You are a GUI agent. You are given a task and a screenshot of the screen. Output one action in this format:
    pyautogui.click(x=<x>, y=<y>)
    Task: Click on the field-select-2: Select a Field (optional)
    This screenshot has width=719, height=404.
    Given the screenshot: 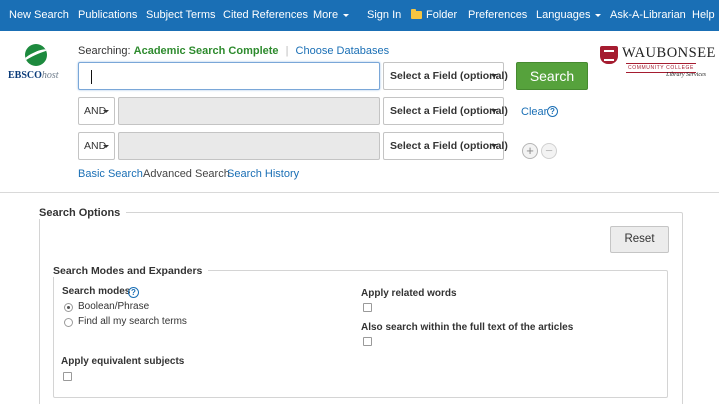 What is the action you would take?
    pyautogui.click(x=445, y=111)
    